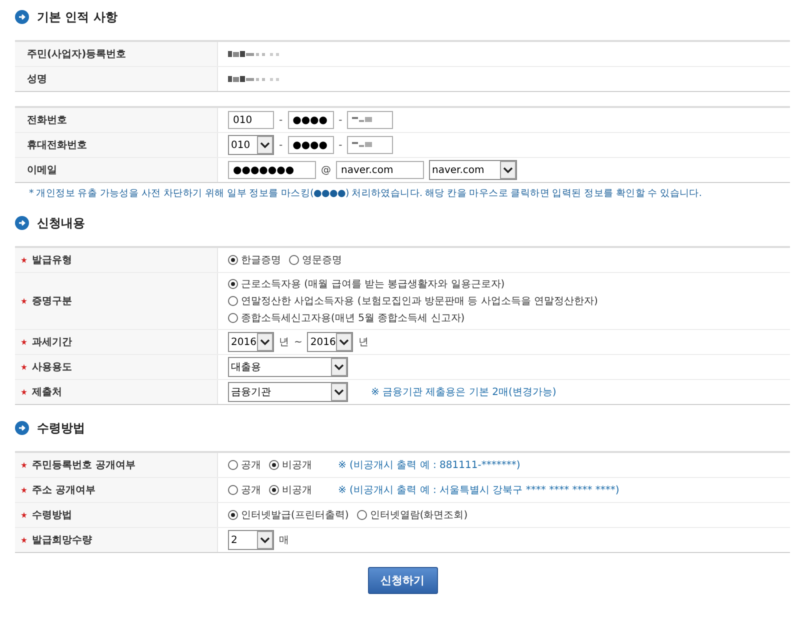 The width and height of the screenshot is (799, 626). Describe the element at coordinates (52, 301) in the screenshot. I see `field-label: 증명구분` at that location.